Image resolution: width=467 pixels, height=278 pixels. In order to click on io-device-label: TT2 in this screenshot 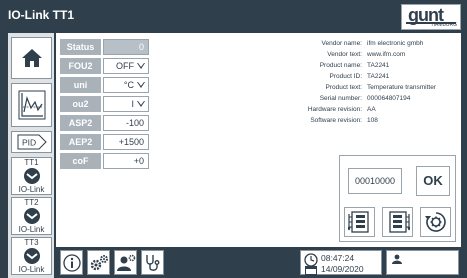, I will do `click(31, 202)`.